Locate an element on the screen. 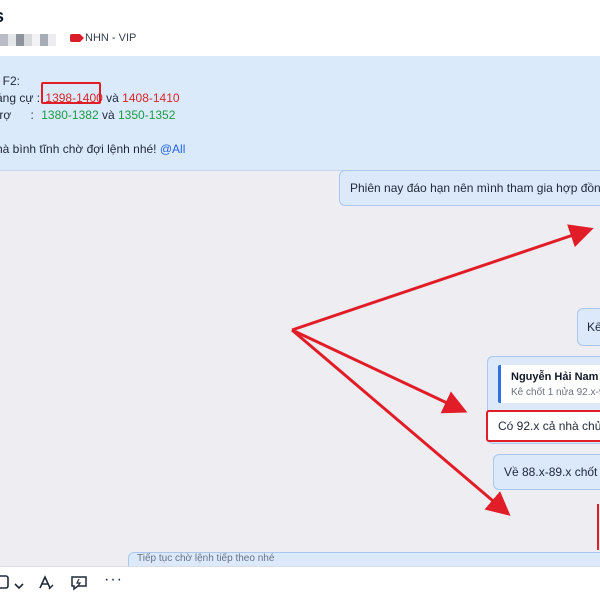 The height and width of the screenshot is (601, 600). more-icon: ··· is located at coordinates (113, 580).